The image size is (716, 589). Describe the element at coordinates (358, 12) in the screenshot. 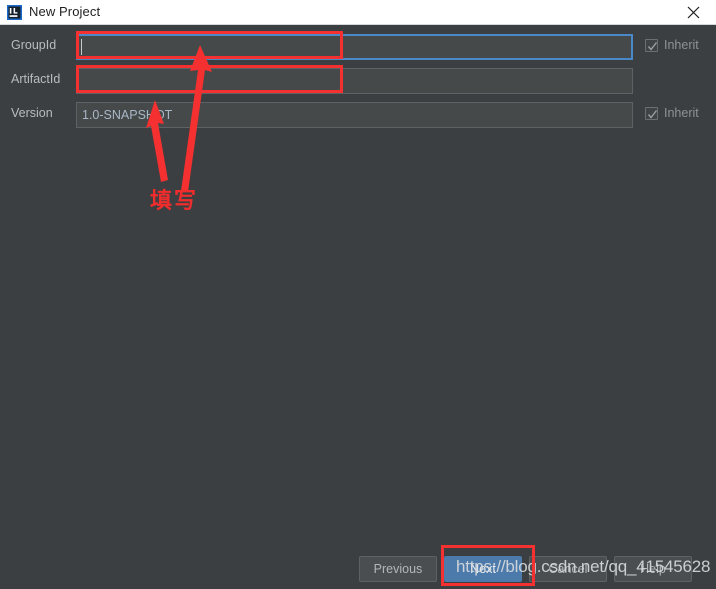

I see `title-bar: New Project` at that location.